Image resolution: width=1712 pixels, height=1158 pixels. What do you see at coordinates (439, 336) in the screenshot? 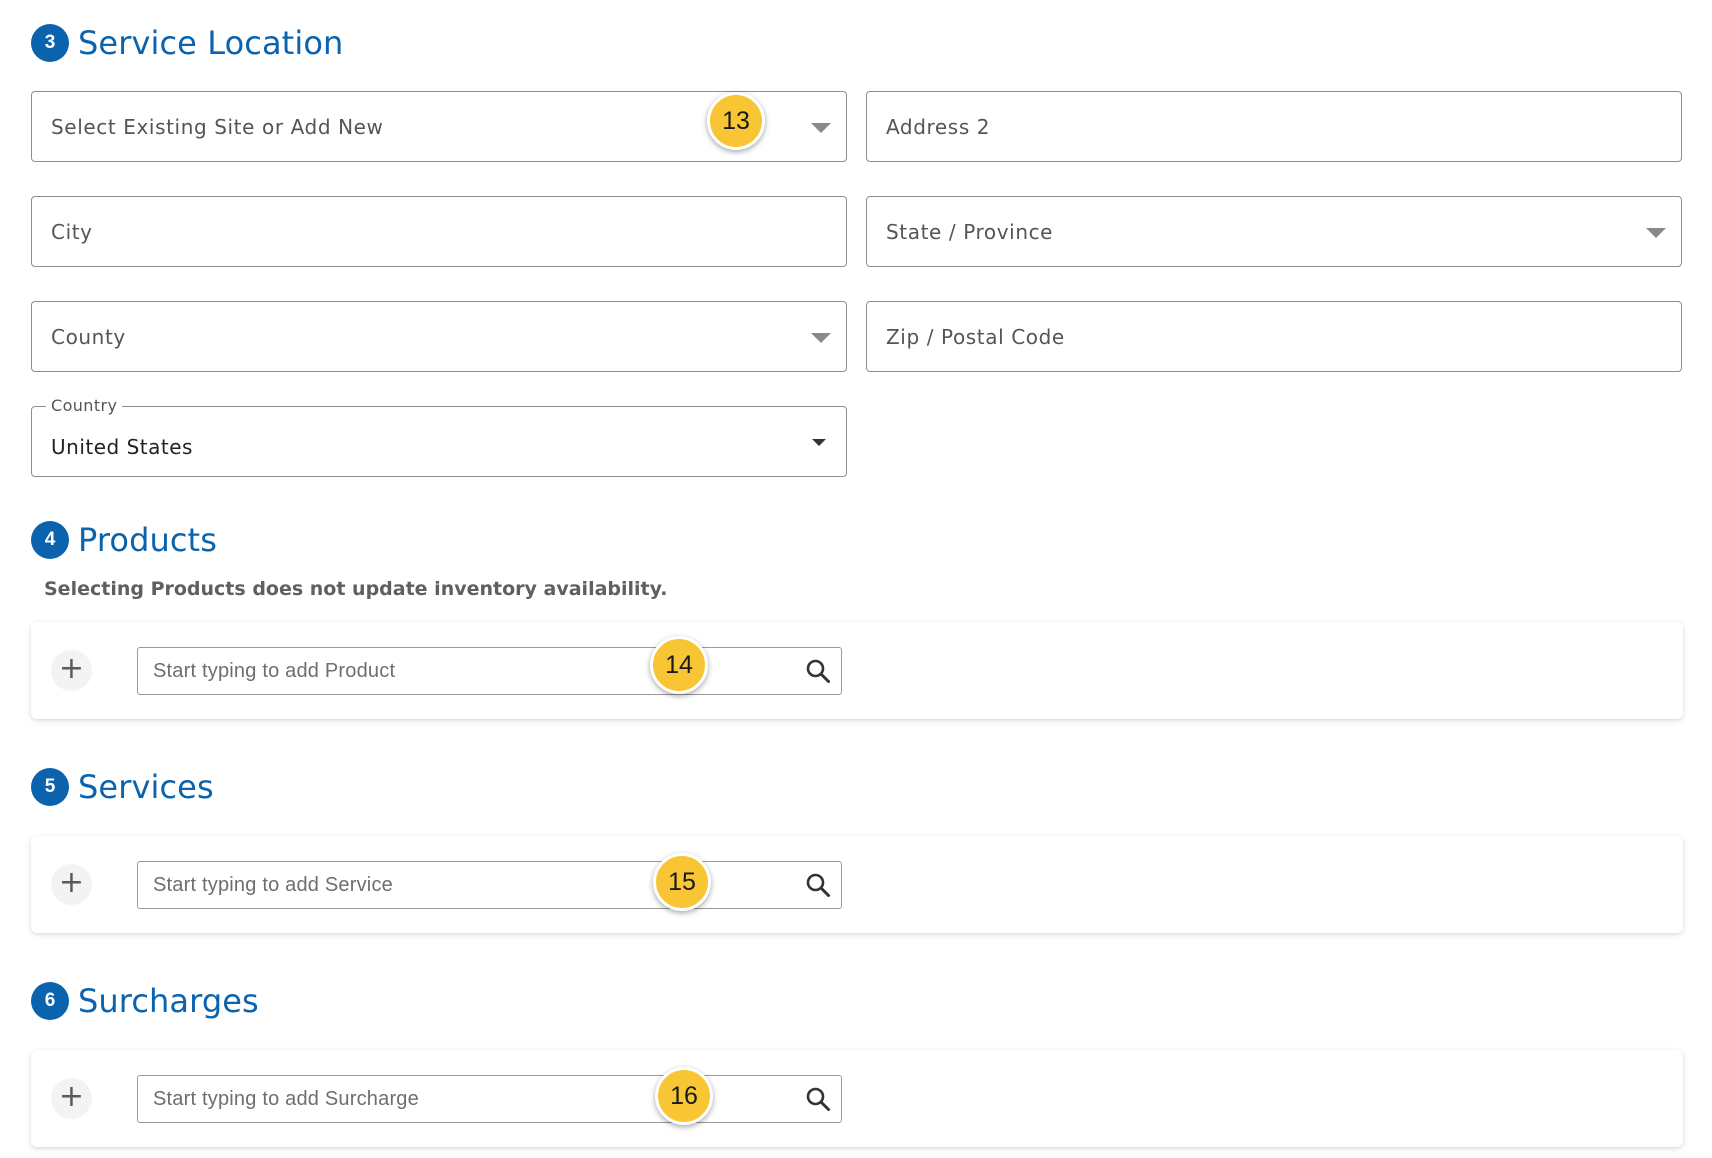
I see `county-dropdown: County` at bounding box center [439, 336].